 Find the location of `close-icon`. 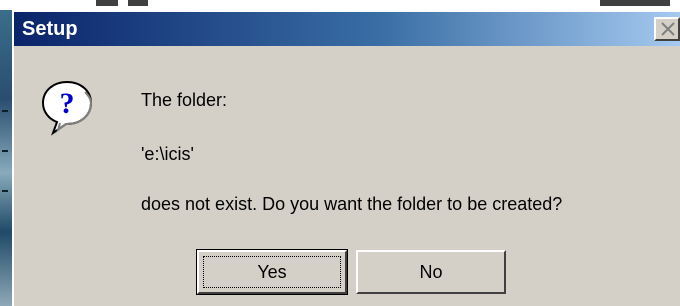

close-icon is located at coordinates (668, 29).